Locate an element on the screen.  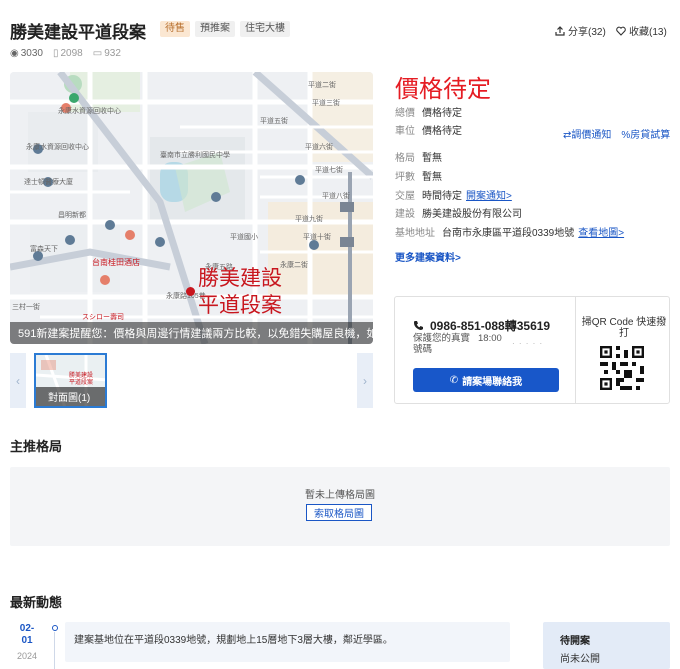
thumbnail-label: 對面圖(1) is located at coordinates (70, 396).